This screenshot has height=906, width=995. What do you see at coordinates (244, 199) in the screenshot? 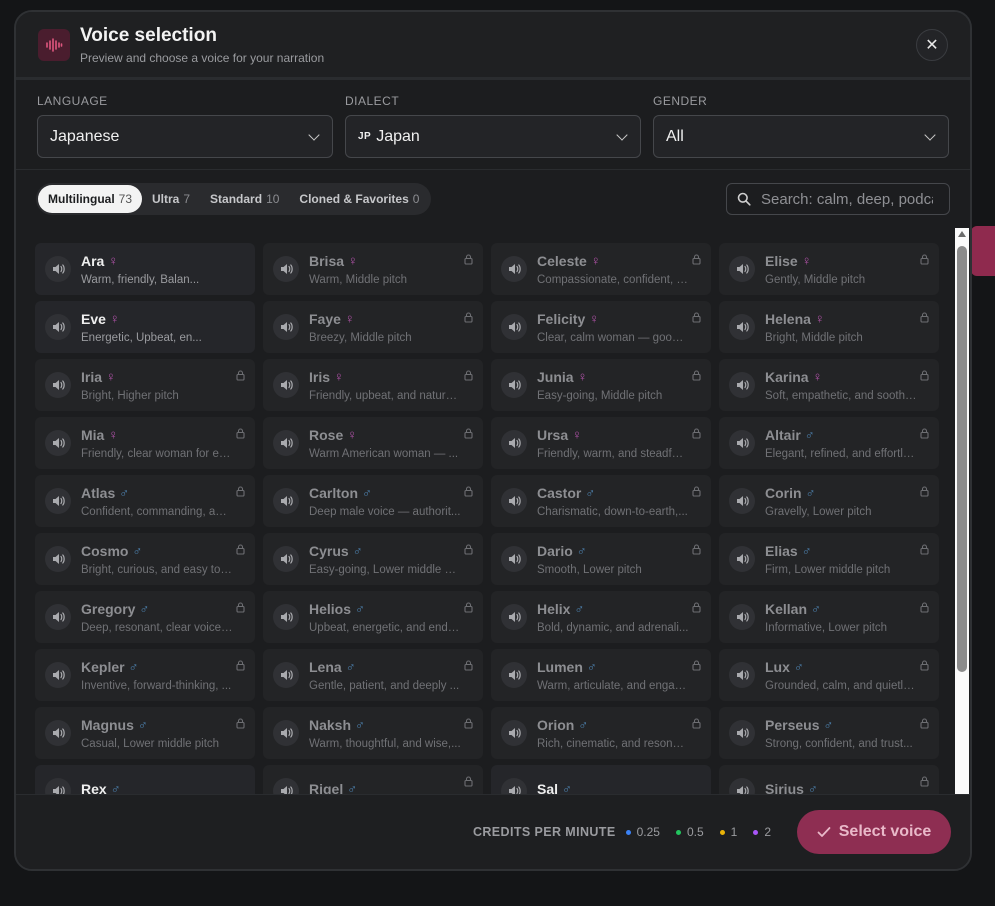
I see `tab-standard: Standard 10` at bounding box center [244, 199].